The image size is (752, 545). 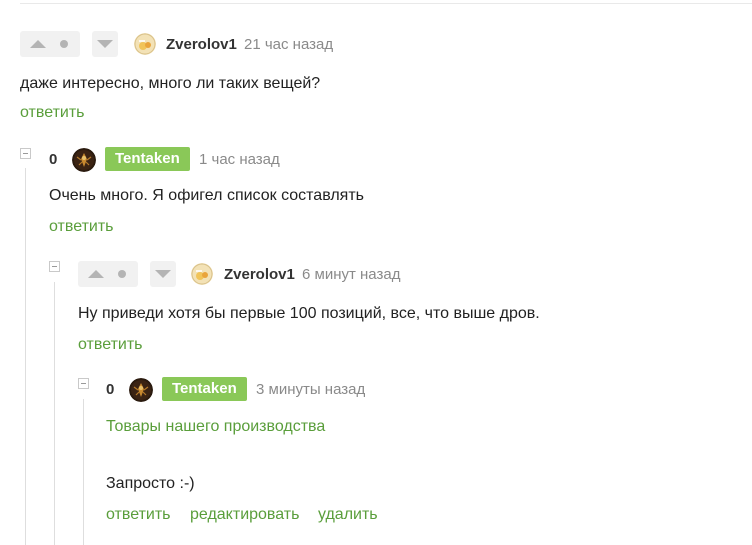 I want to click on timestamp: 1 час назад, so click(x=239, y=159).